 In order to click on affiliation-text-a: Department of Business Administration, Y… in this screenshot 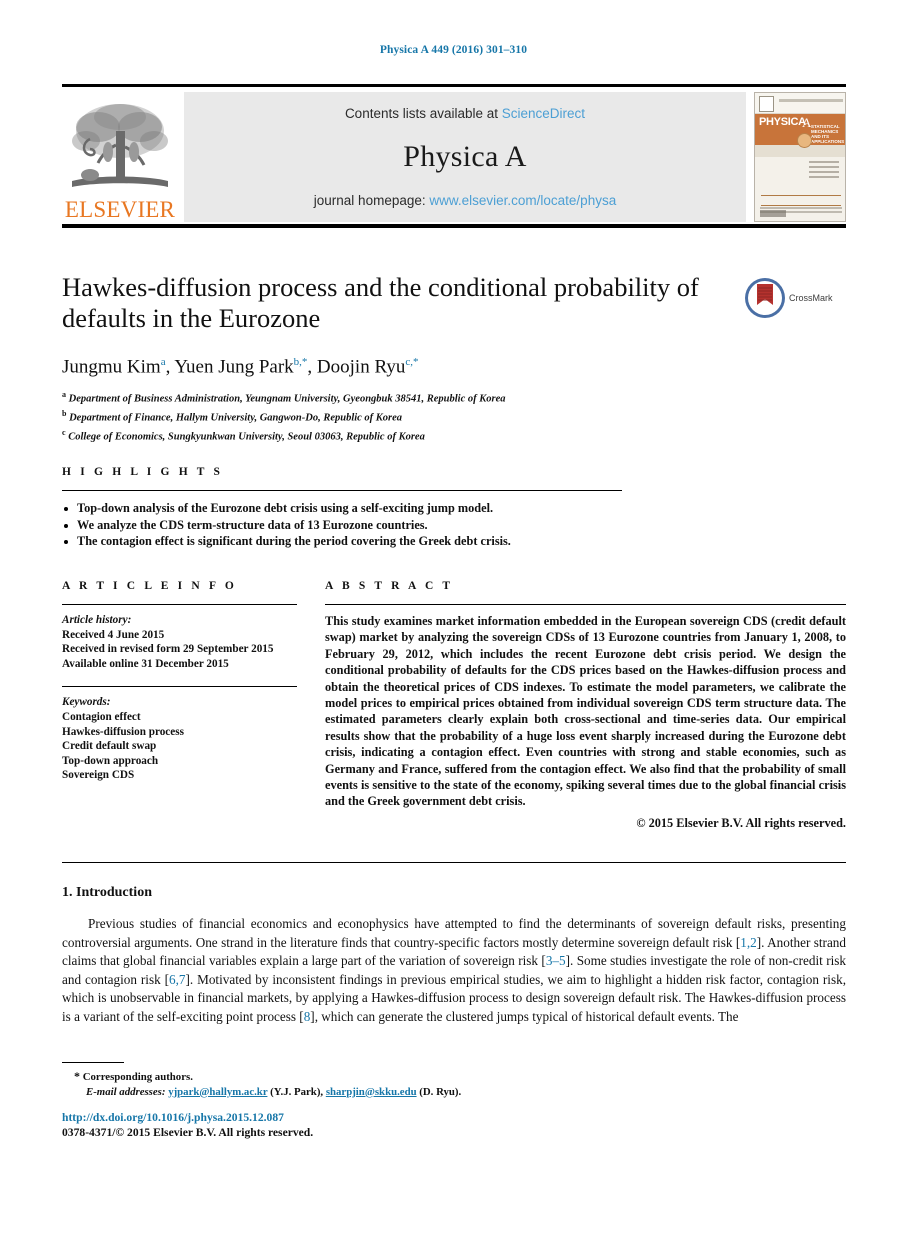, I will do `click(287, 399)`.